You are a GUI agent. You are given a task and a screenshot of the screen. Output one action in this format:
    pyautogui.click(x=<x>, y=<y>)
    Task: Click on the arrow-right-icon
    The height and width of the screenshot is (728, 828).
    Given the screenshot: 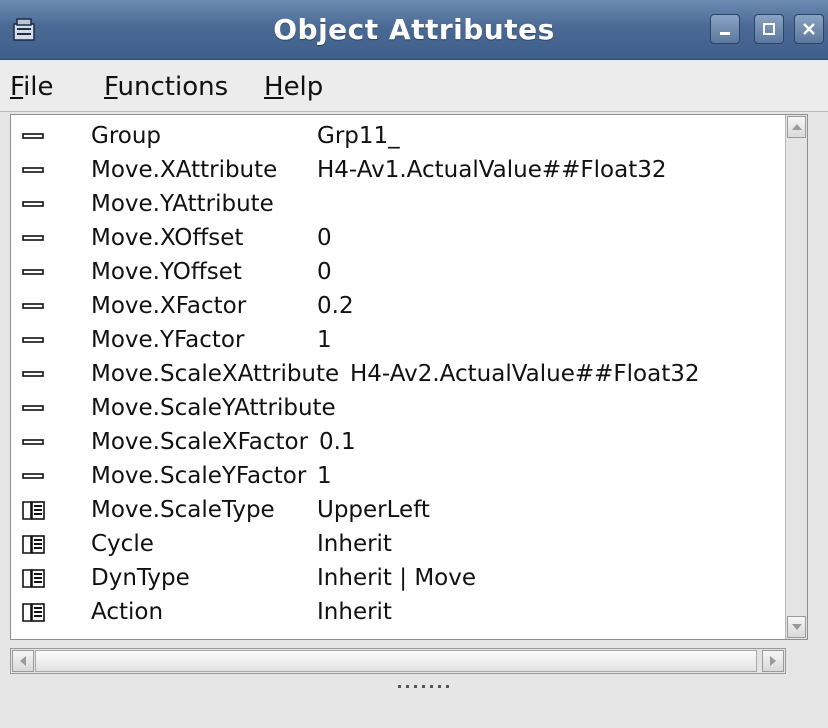 What is the action you would take?
    pyautogui.click(x=773, y=661)
    